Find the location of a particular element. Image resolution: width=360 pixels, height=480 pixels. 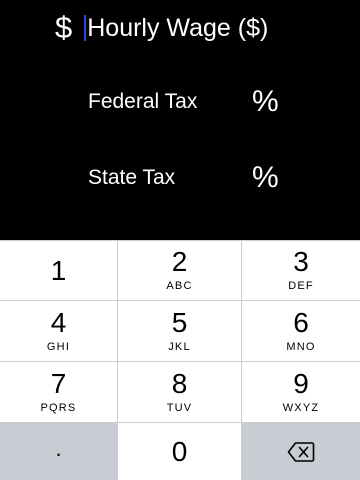

key-8: 8 TUV is located at coordinates (179, 392).